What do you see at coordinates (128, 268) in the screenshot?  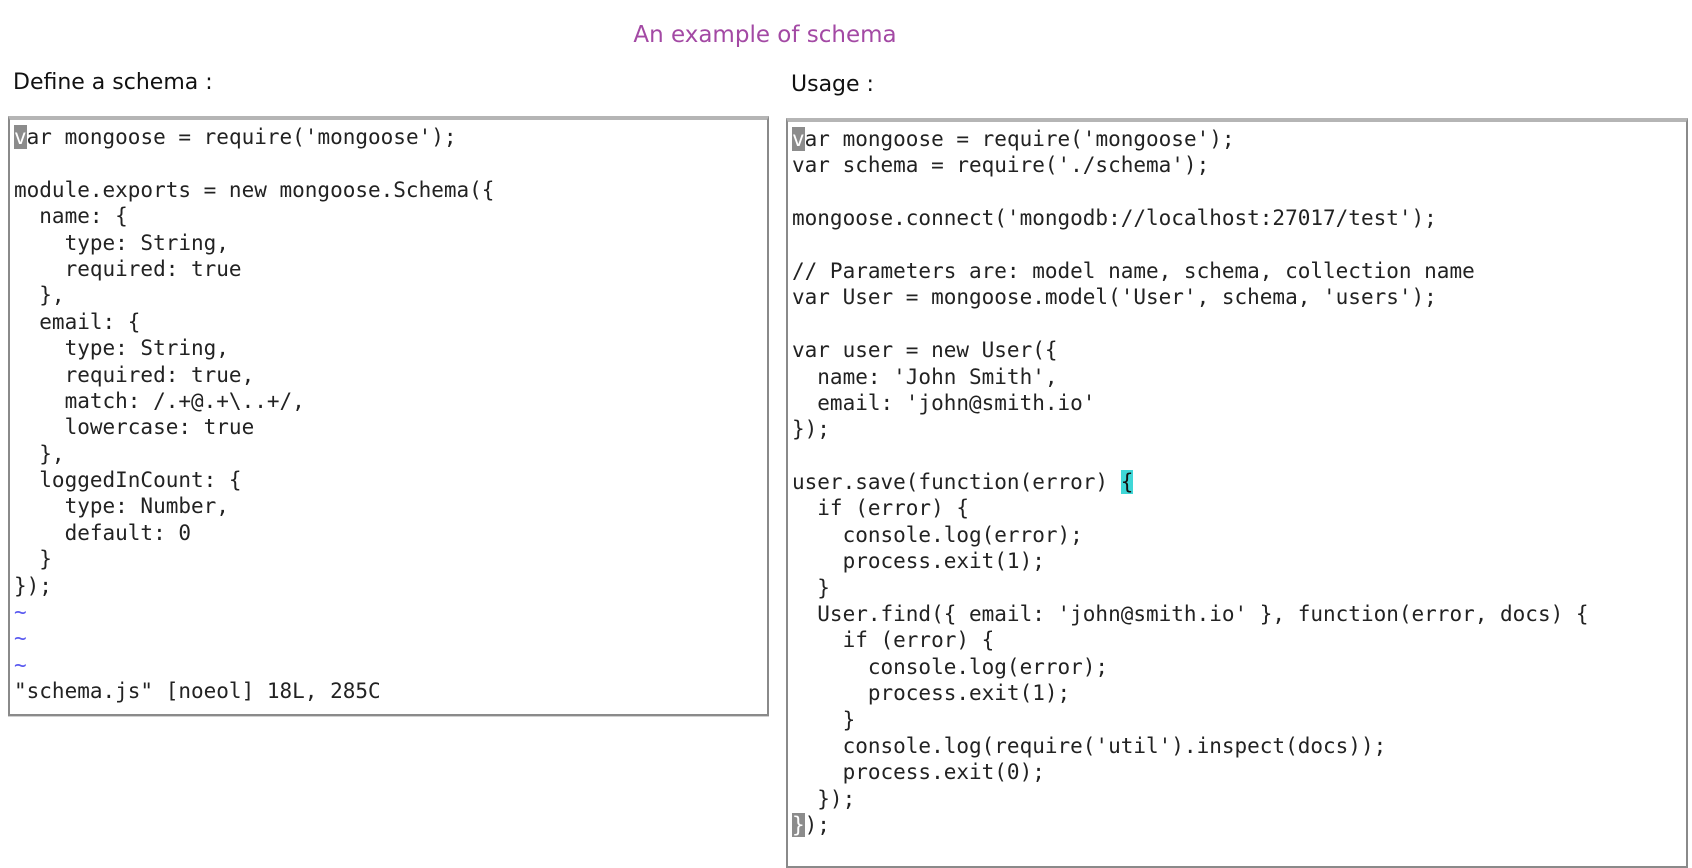 I see `code-line: required: true` at bounding box center [128, 268].